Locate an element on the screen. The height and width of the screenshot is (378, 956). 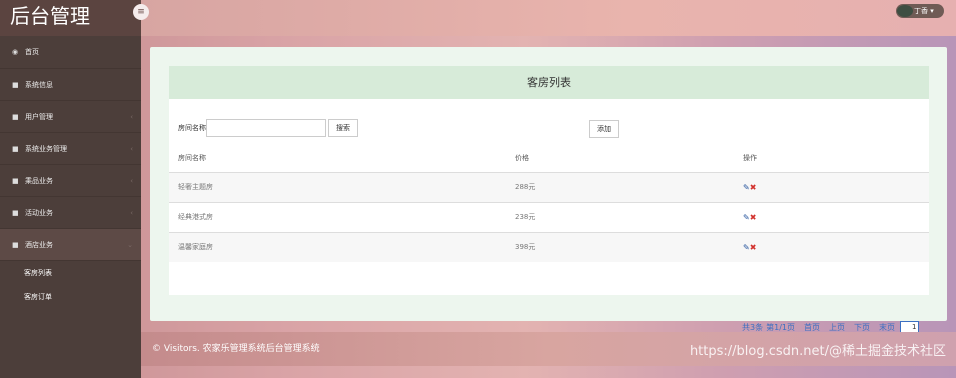
page-select-value: 1 is located at coordinates (914, 327).